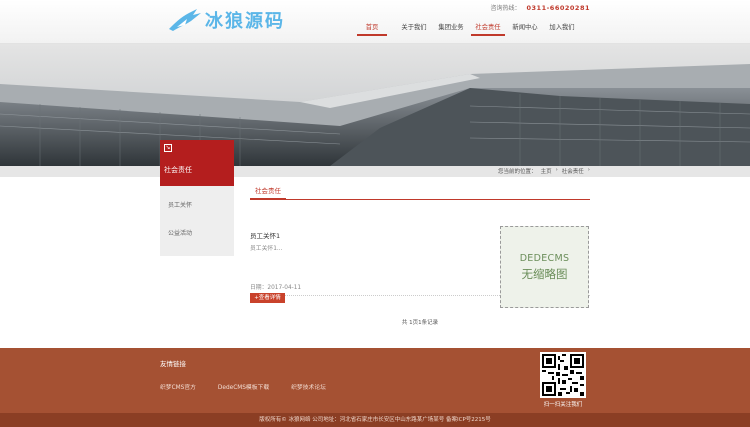 The image size is (750, 427). Describe the element at coordinates (267, 298) in the screenshot. I see `view-details-button: +查看详情` at that location.